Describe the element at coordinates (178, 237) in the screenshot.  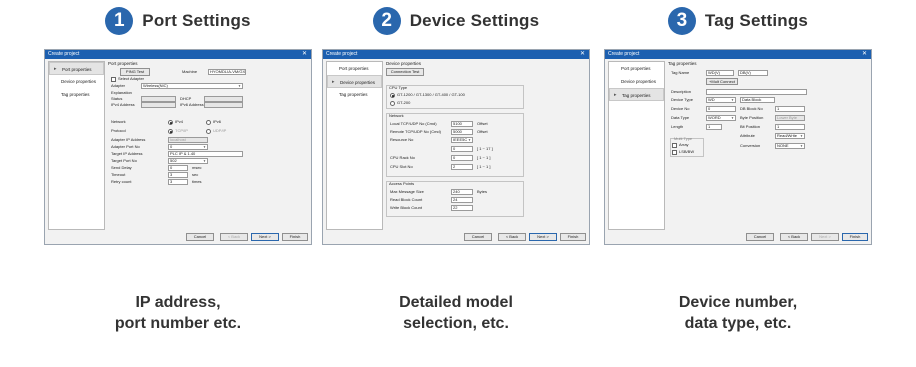
I see `wizard-footer: Cancel < Back Next > Finish` at that location.